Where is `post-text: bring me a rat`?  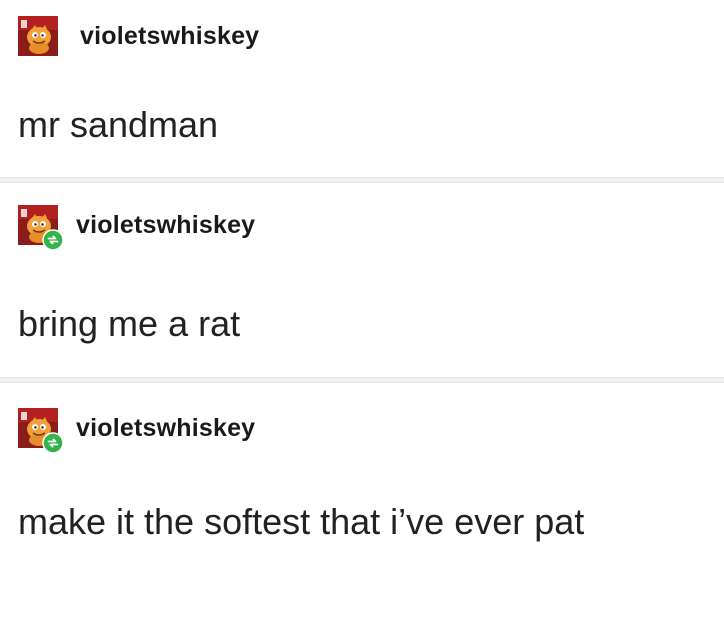 post-text: bring me a rat is located at coordinates (129, 323).